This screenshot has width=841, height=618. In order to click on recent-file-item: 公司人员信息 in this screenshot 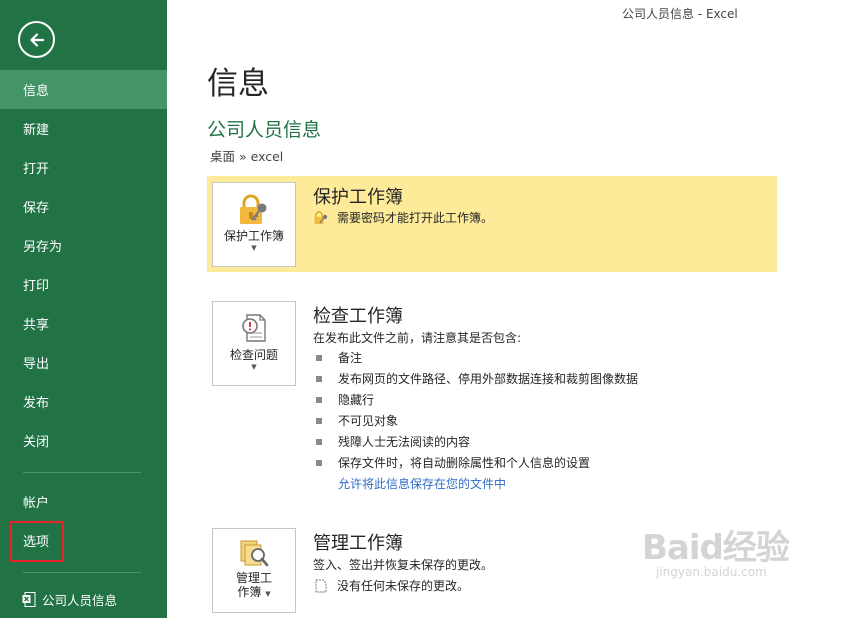, I will do `click(69, 599)`.